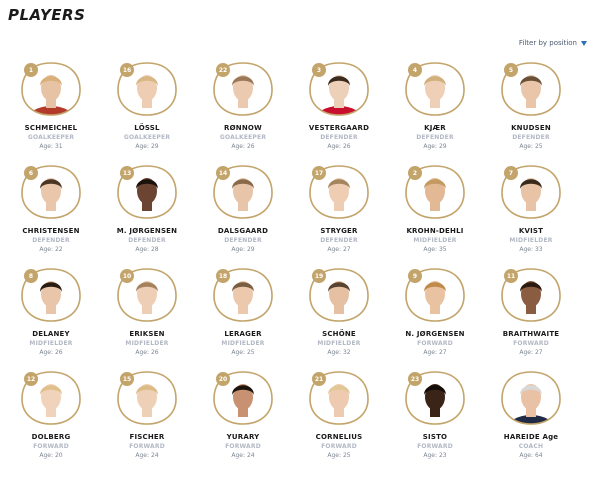  I want to click on player-photo-badge: 15, so click(147, 398).